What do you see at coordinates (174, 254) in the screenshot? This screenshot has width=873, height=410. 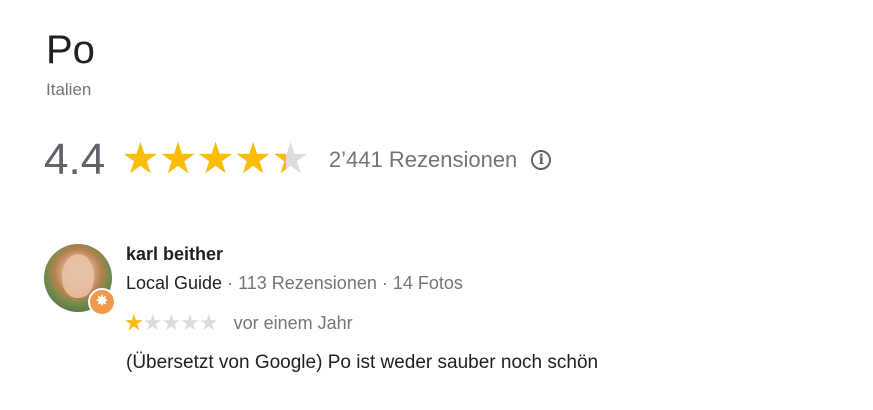 I see `reviewer-name: karl beither` at bounding box center [174, 254].